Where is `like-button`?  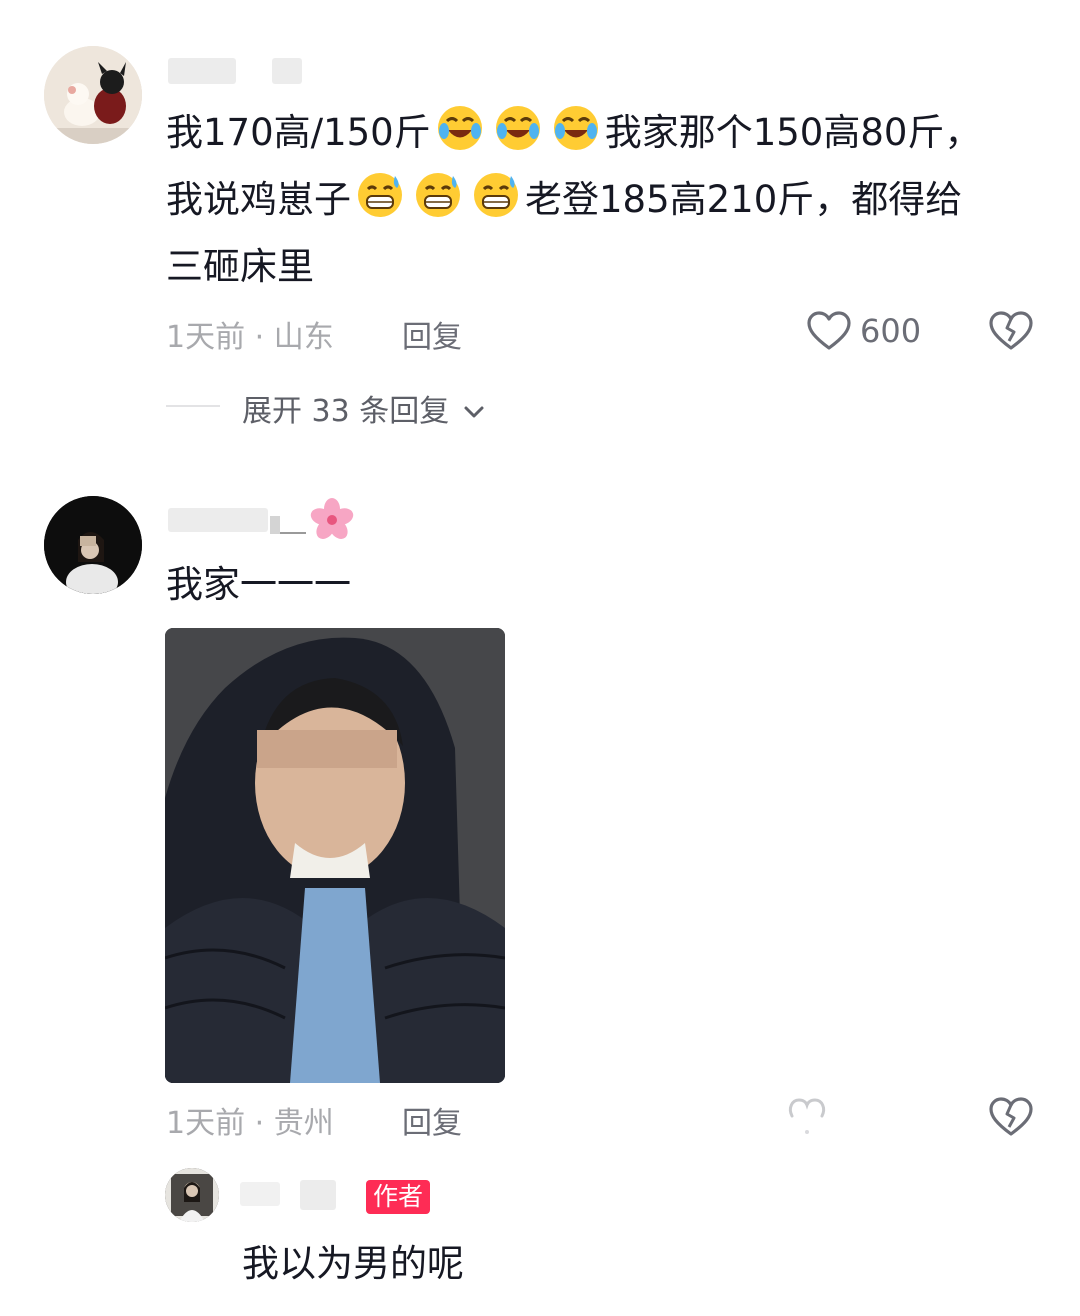 like-button is located at coordinates (829, 333).